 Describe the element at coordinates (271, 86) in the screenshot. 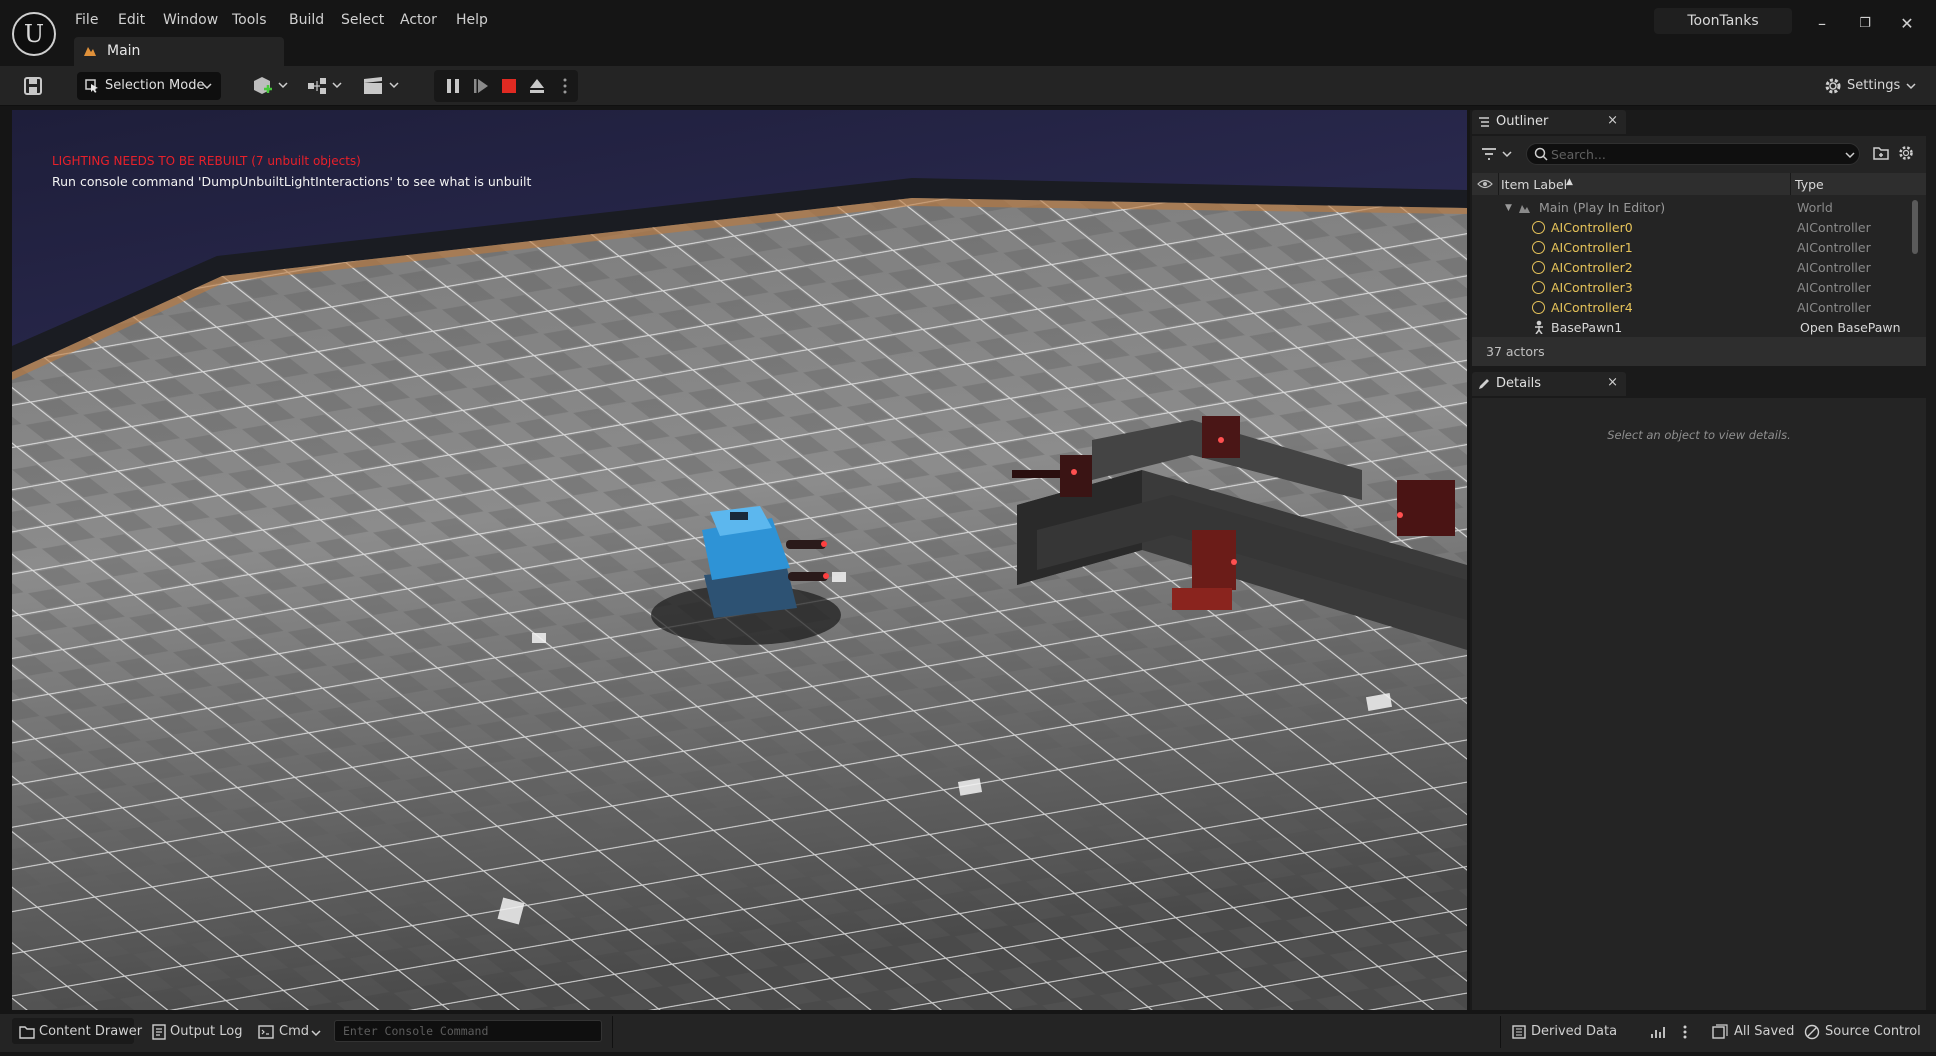

I see `add-actor-icon` at that location.